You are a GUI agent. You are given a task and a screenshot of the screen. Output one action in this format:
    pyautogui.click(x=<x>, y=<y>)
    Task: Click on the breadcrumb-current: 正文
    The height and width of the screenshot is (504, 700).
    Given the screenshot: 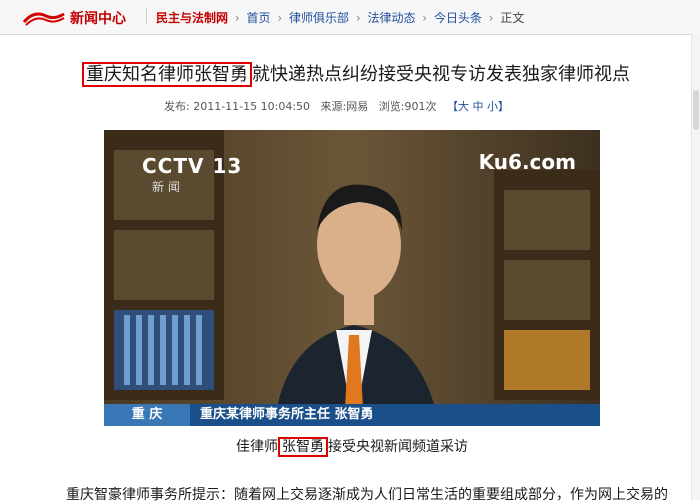 What is the action you would take?
    pyautogui.click(x=512, y=18)
    